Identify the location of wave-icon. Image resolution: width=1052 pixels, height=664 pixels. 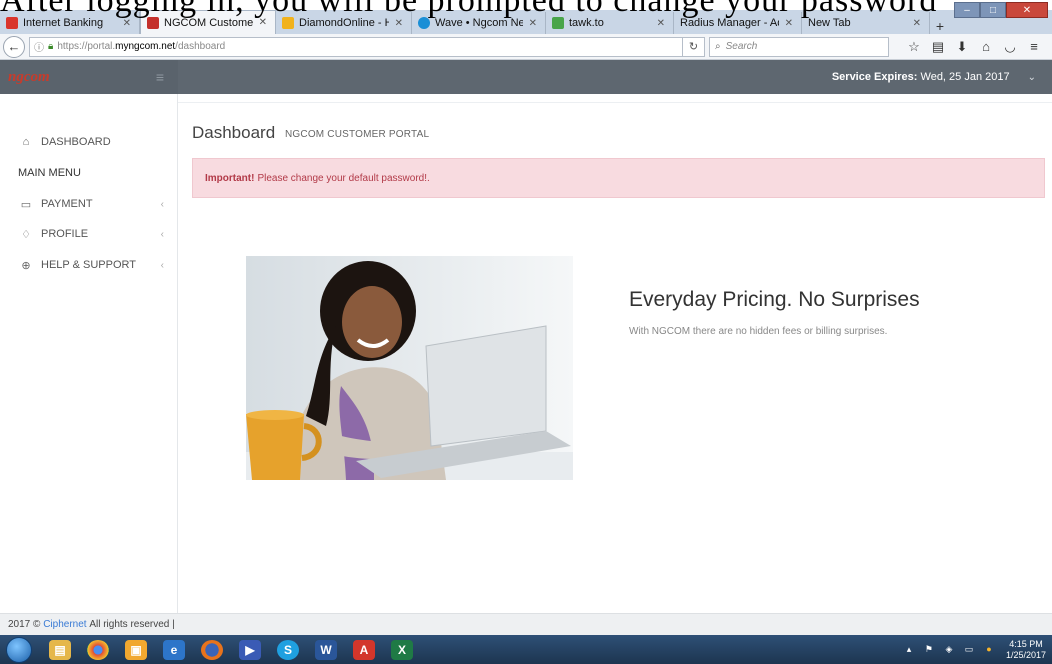
(424, 23).